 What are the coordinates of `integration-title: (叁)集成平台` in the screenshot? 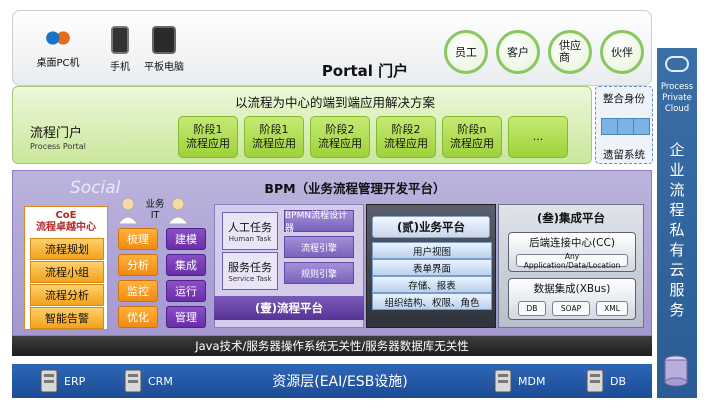 It's located at (570, 218).